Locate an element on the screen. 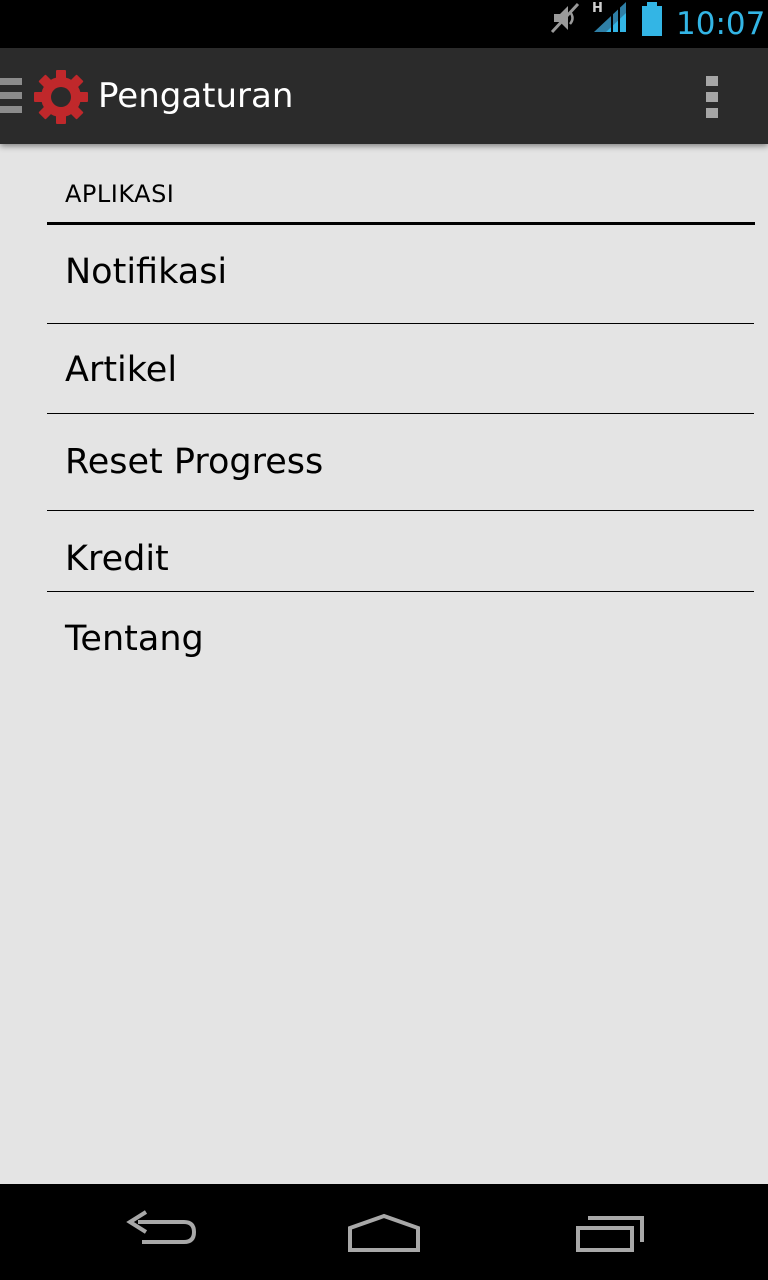  navigation-bar is located at coordinates (384, 1232).